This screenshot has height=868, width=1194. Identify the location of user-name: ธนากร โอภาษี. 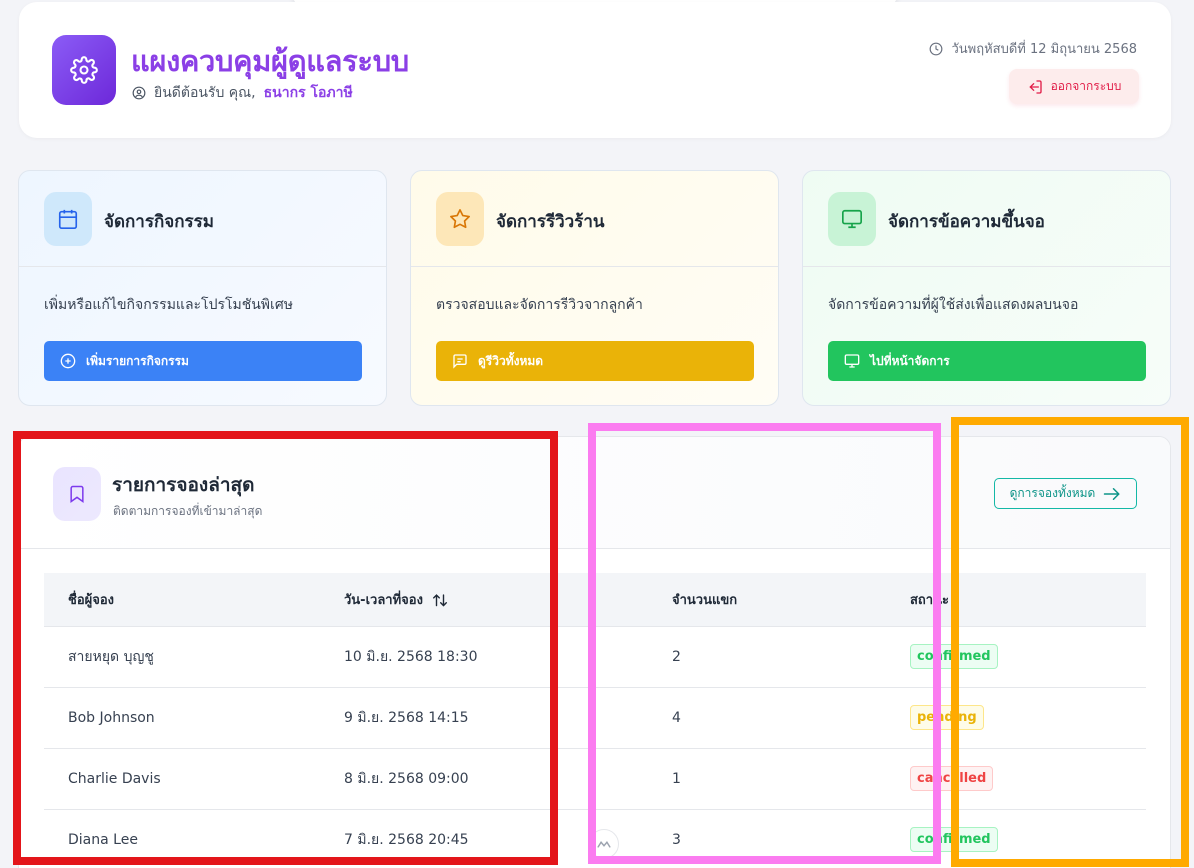
(308, 93).